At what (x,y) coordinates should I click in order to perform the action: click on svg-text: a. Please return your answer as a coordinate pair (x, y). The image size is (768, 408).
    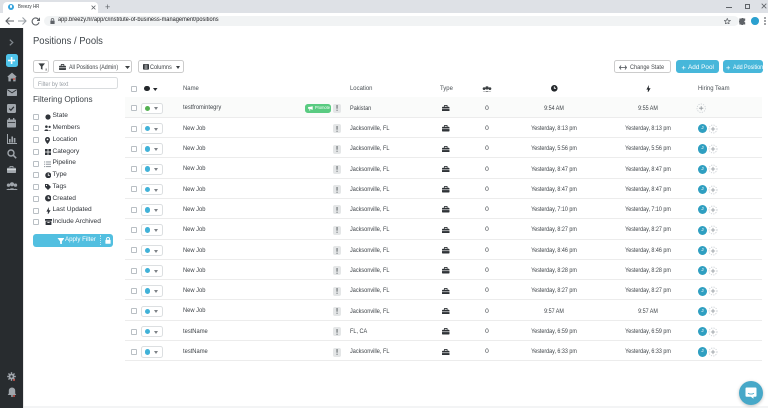
    Looking at the image, I should click on (46, 70).